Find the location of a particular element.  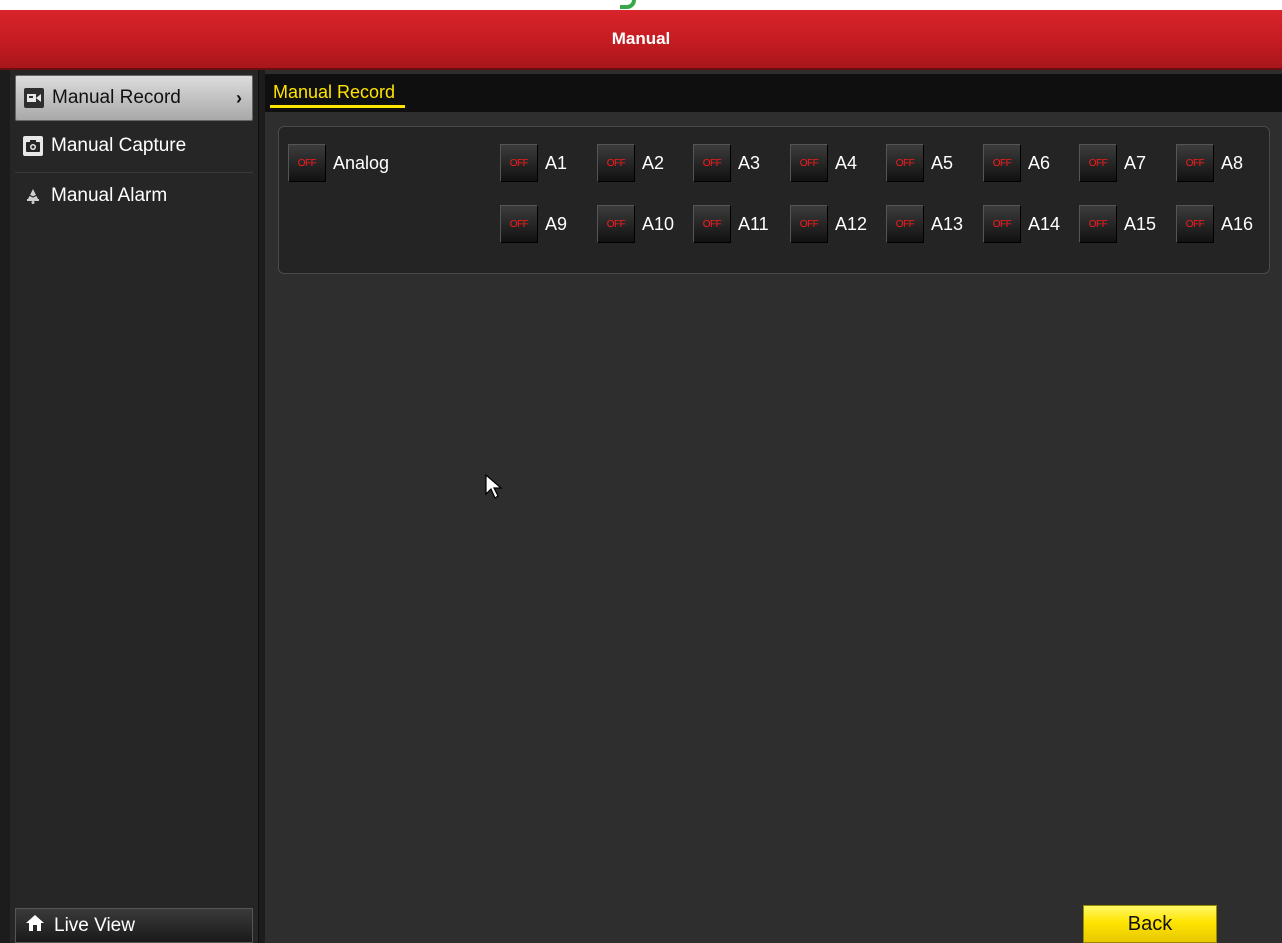

toggle-label: A12 is located at coordinates (851, 223).